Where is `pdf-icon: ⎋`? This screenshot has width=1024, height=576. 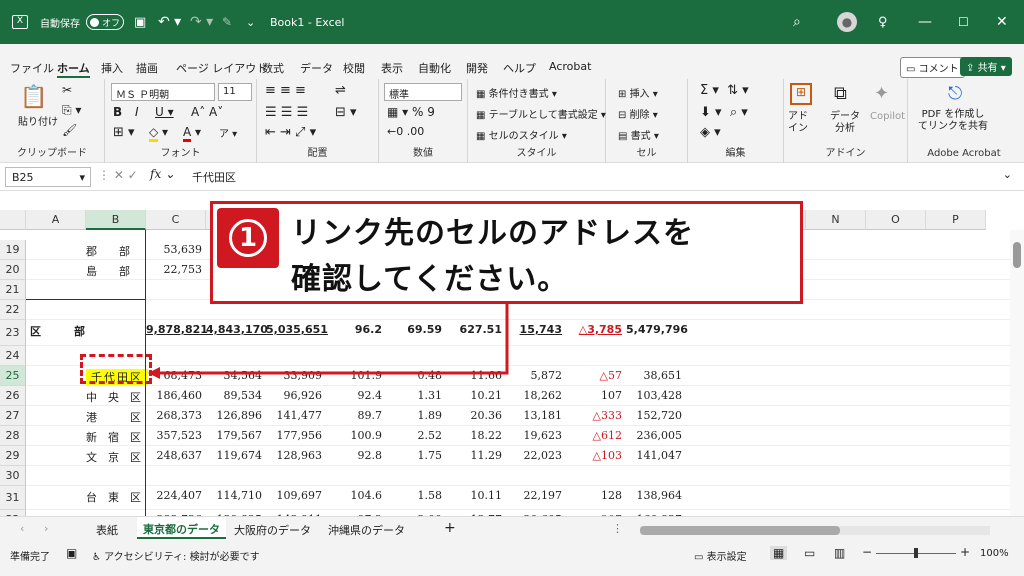
pdf-icon: ⎋ is located at coordinates (955, 93).